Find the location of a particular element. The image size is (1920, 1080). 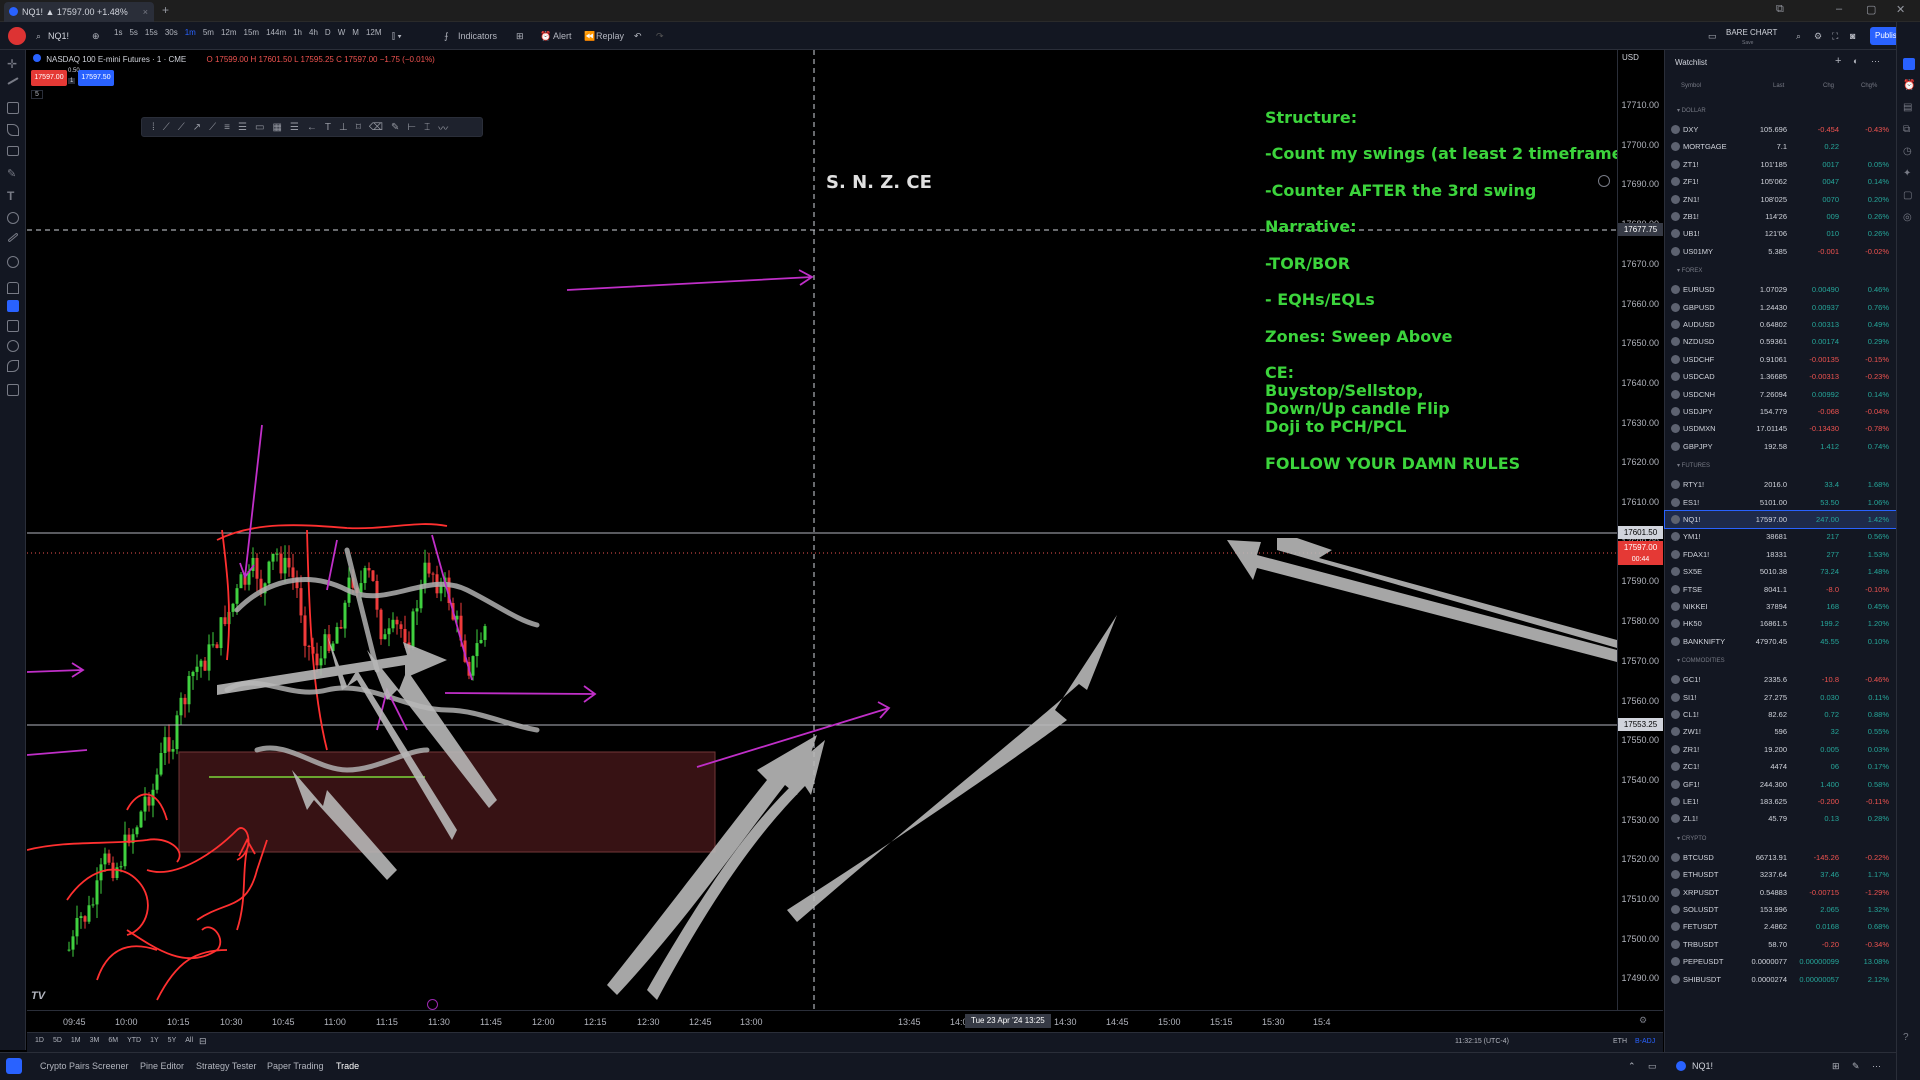

watchlist-title: Watchlist is located at coordinates (1691, 62).